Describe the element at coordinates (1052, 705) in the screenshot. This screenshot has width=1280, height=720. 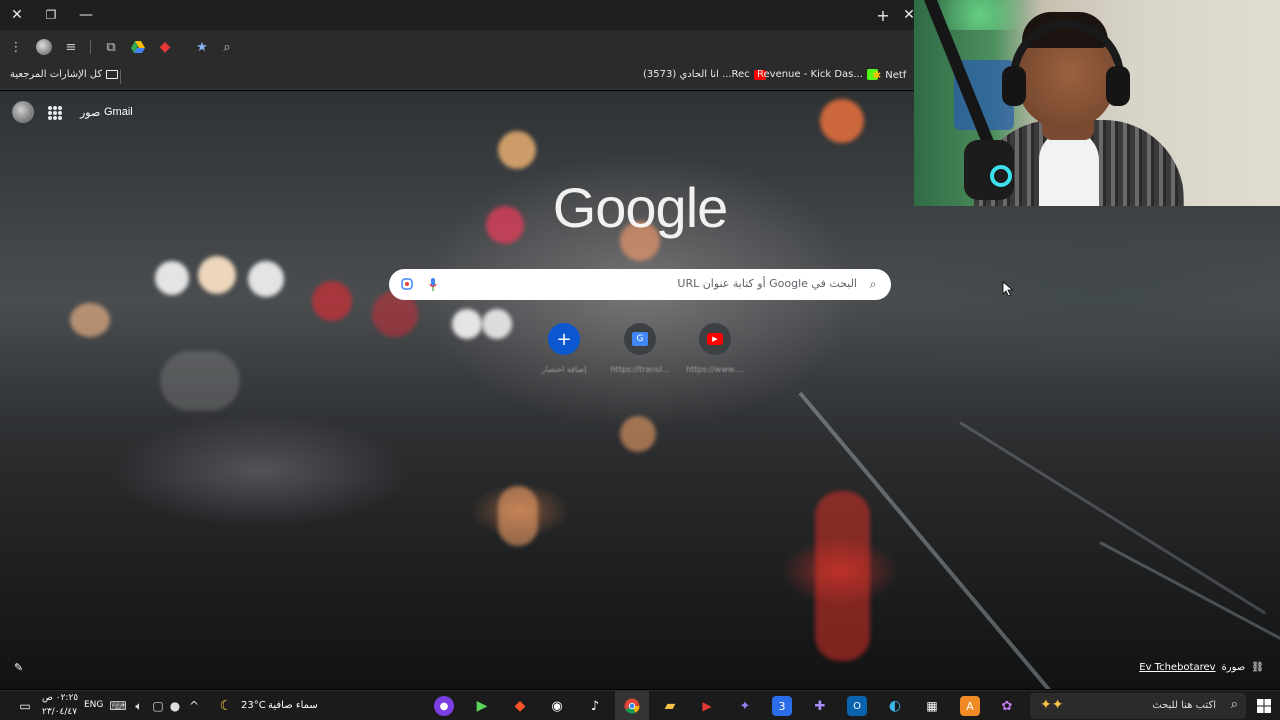
I see `sparkle-icon: ✦✦` at that location.